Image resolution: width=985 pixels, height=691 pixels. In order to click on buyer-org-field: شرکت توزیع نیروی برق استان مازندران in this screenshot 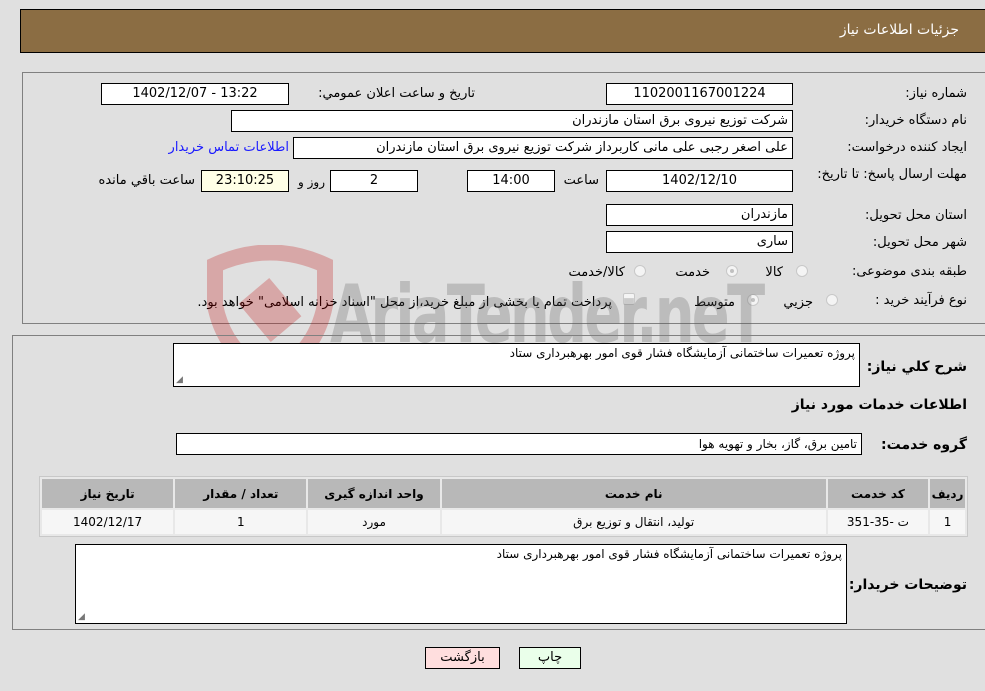, I will do `click(512, 121)`.